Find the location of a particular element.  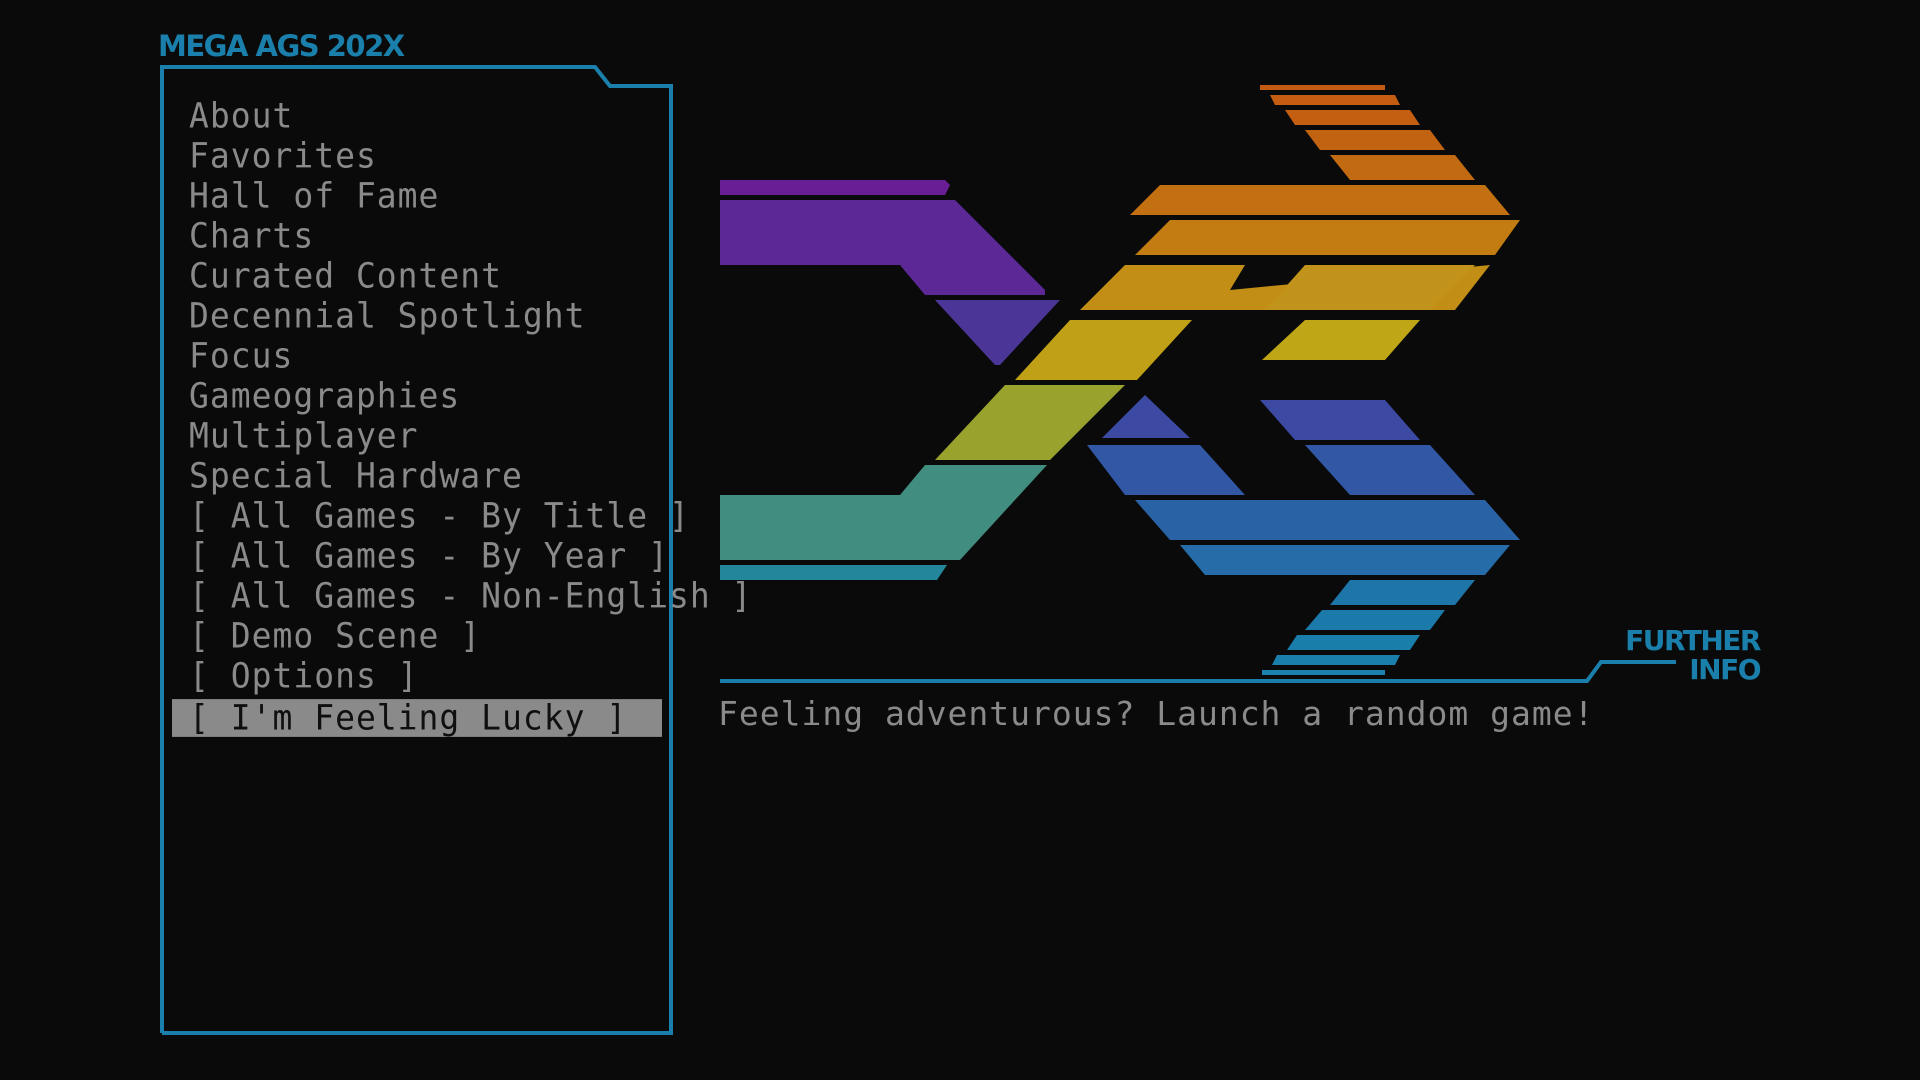

logo-band-yellow-left is located at coordinates (1103, 350).